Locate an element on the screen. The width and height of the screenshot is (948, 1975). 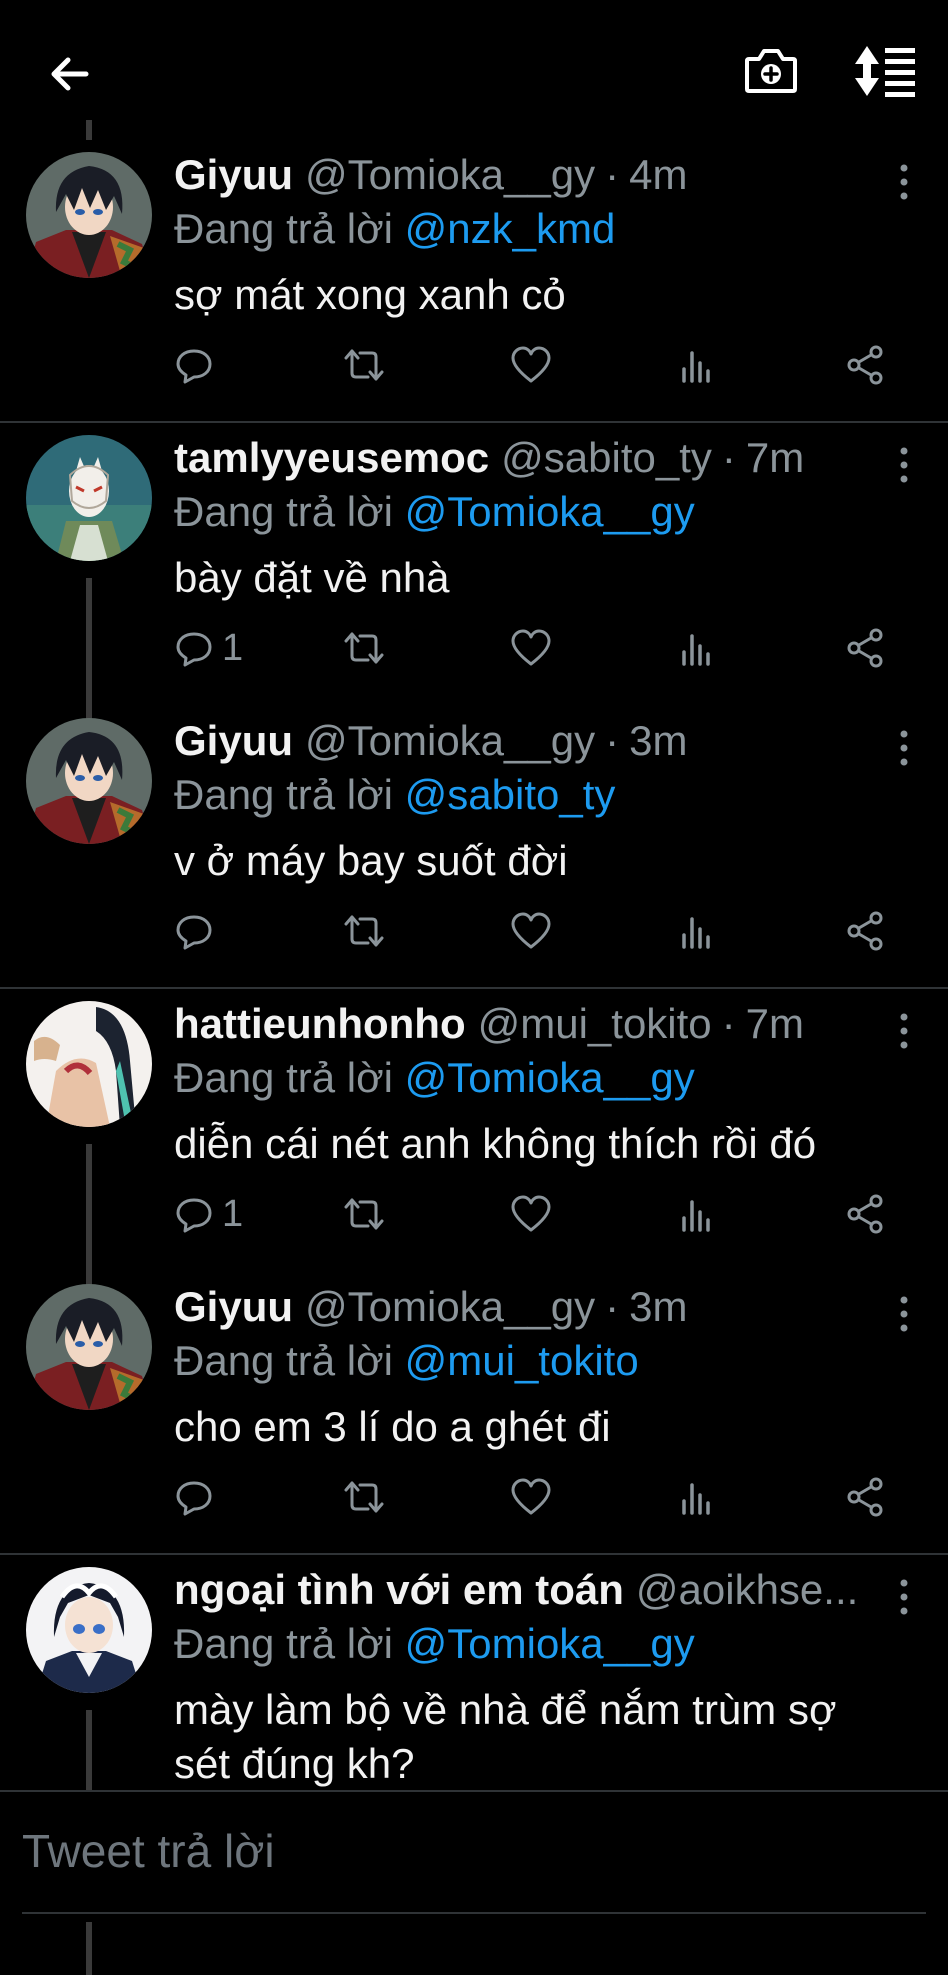
analytics-icon is located at coordinates (696, 650).